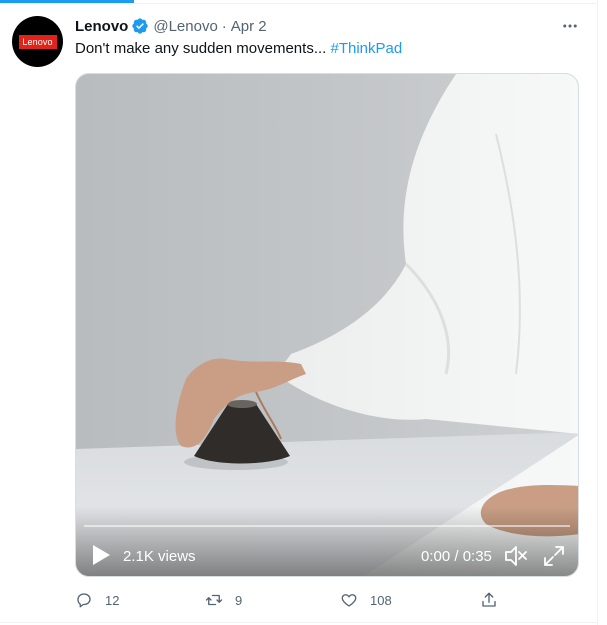 The width and height of the screenshot is (607, 625). I want to click on retweet-button: 9, so click(223, 600).